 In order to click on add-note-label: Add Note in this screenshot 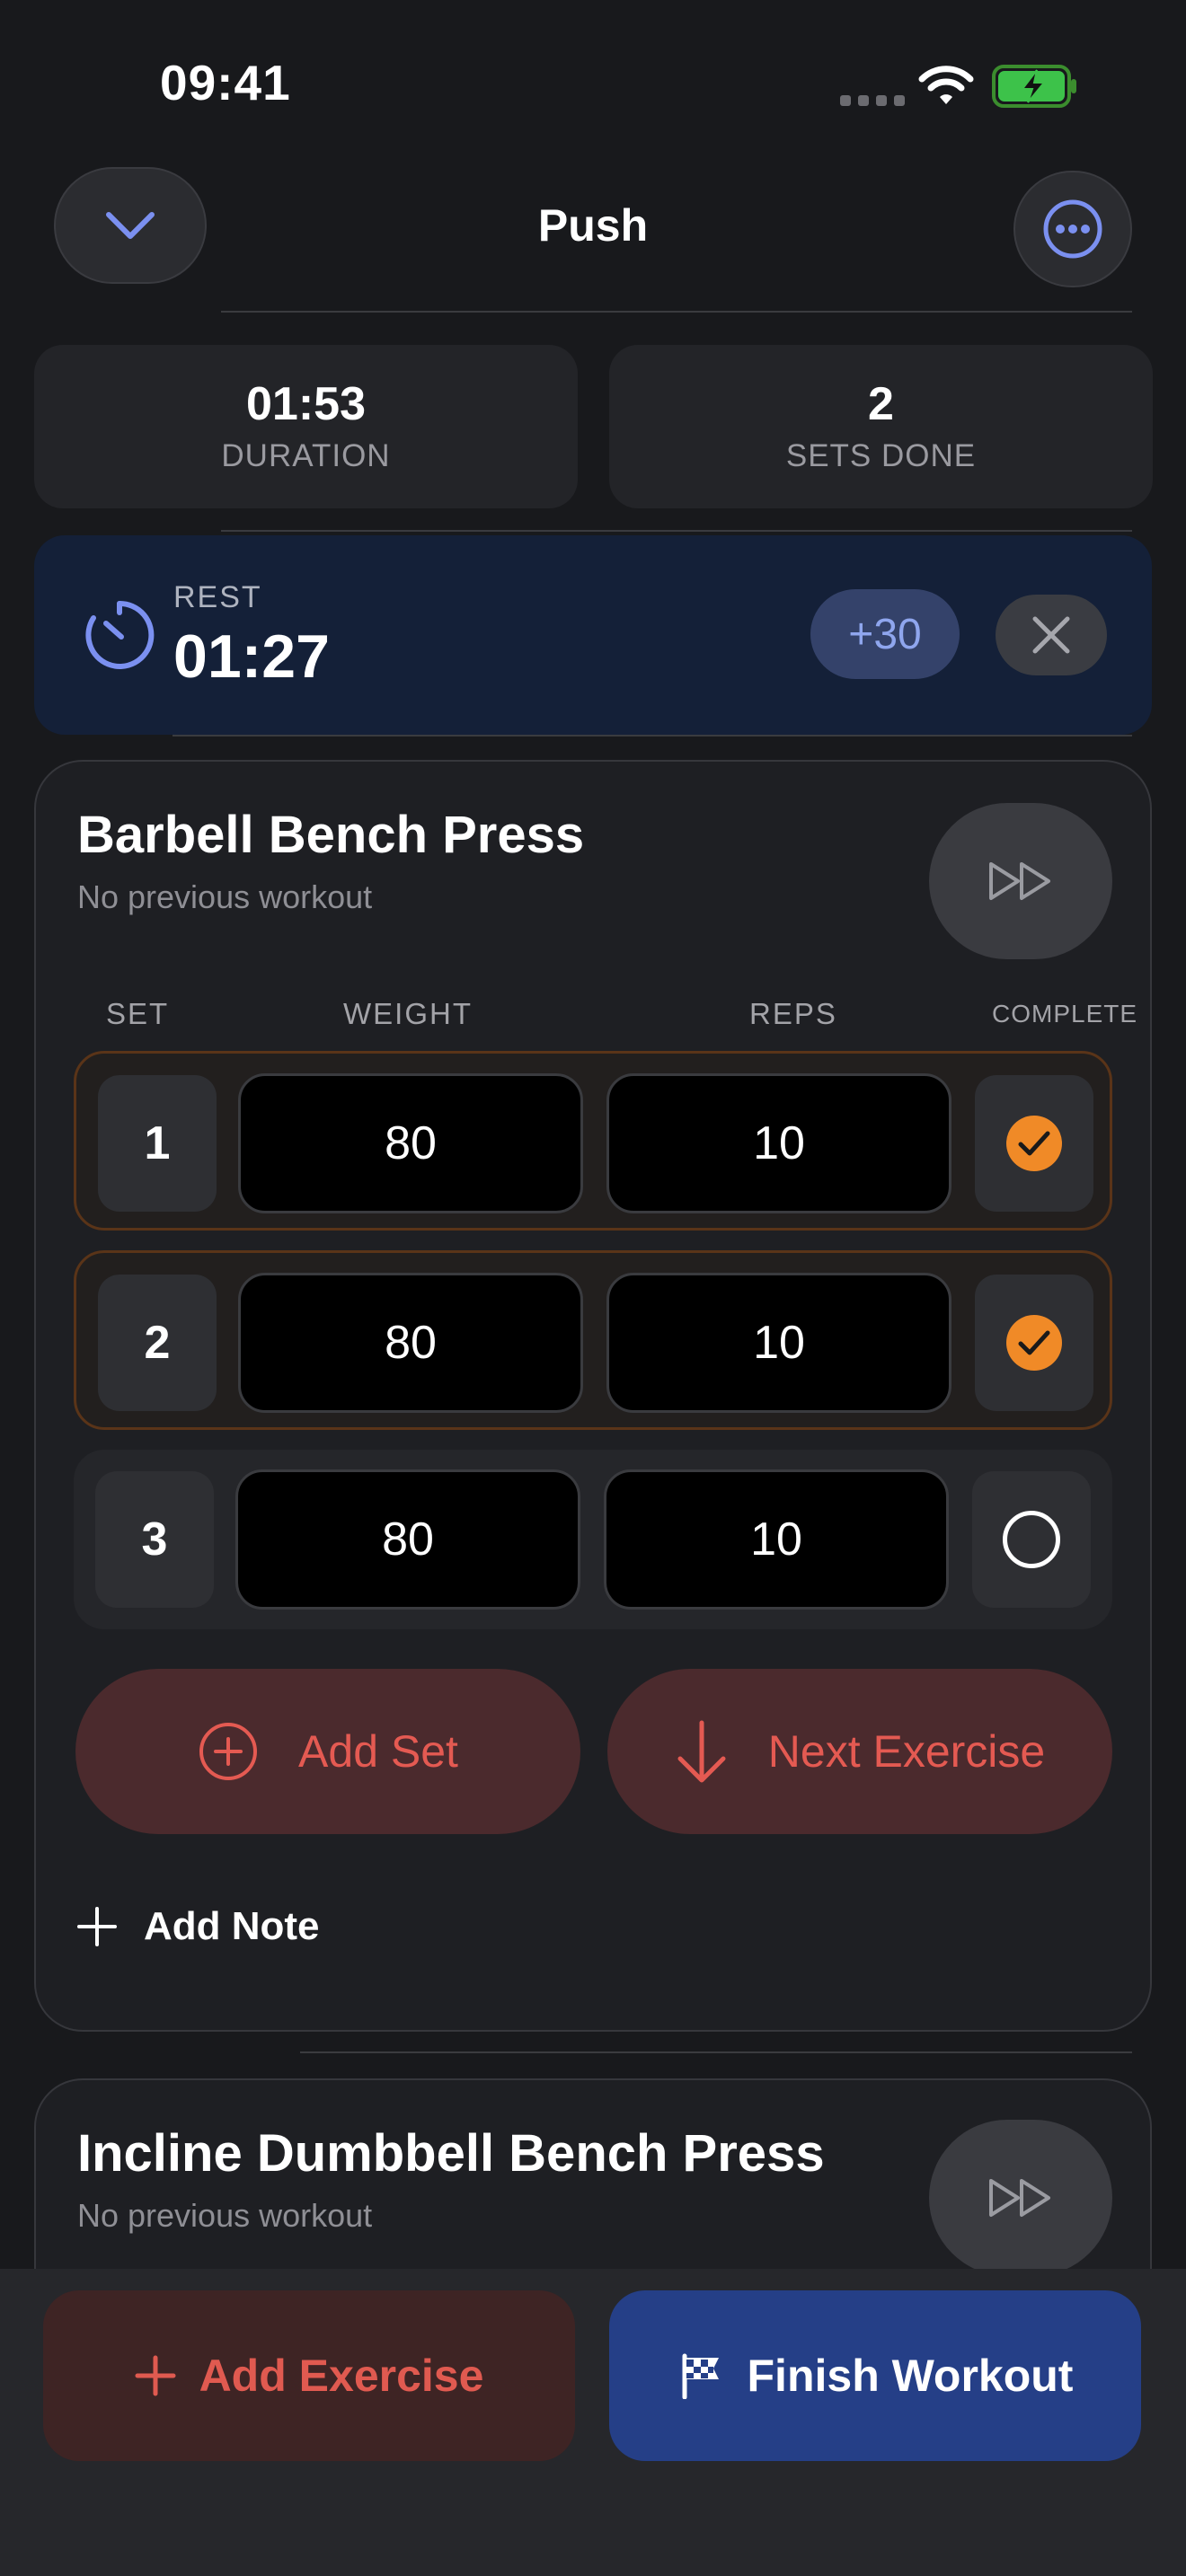, I will do `click(232, 1926)`.